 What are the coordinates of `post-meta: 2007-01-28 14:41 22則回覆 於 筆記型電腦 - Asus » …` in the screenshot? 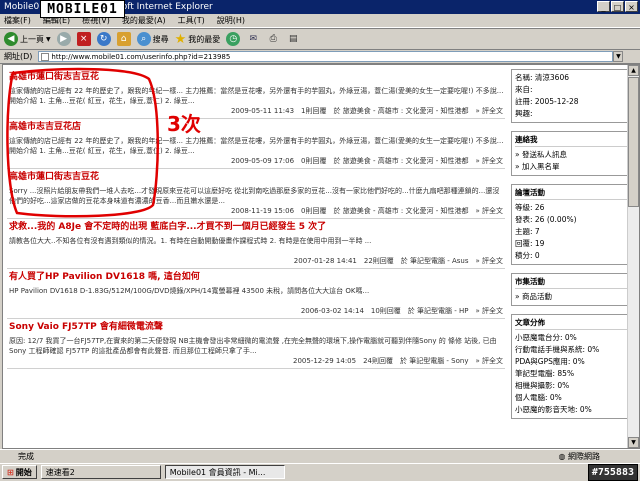 It's located at (257, 261).